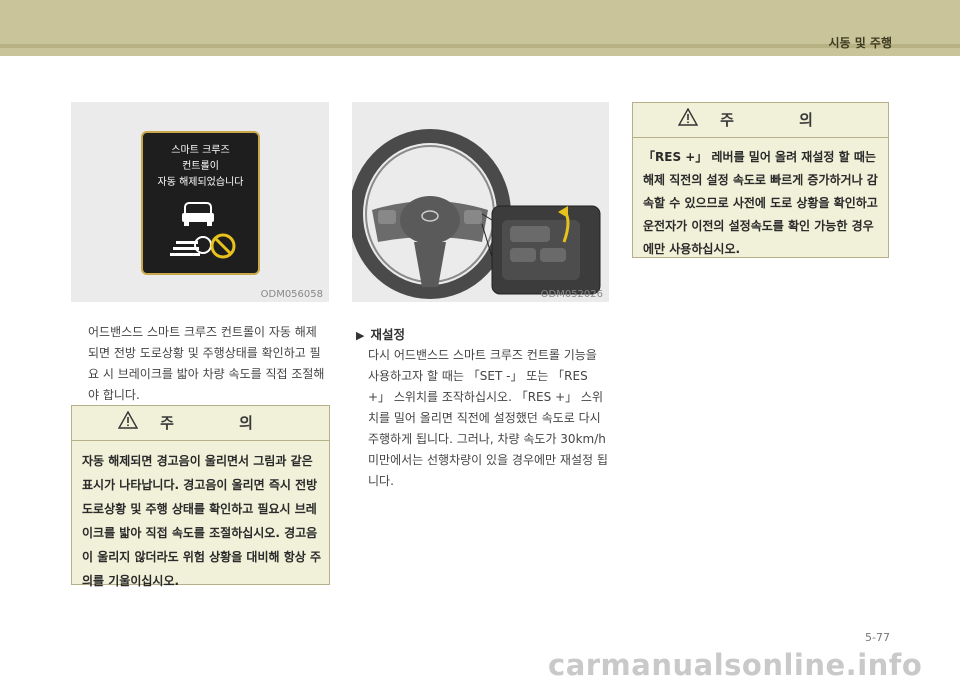 The image size is (960, 685). Describe the element at coordinates (476, 214) in the screenshot. I see `steering-wheel-illustration` at that location.